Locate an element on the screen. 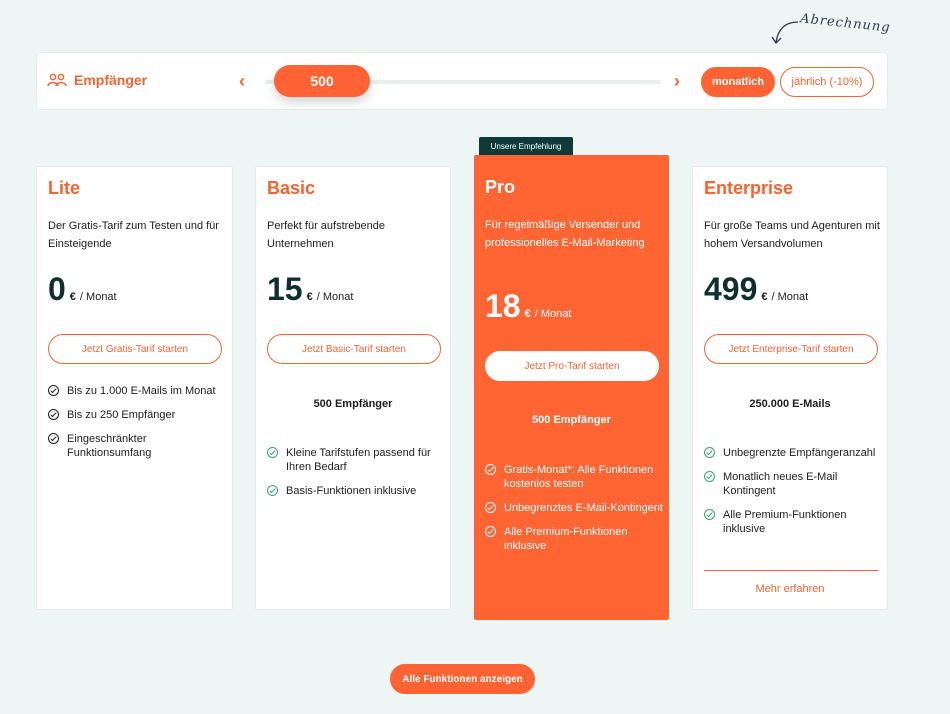  list-item: Eingeschränkter Funktionsumfang is located at coordinates (138, 446).